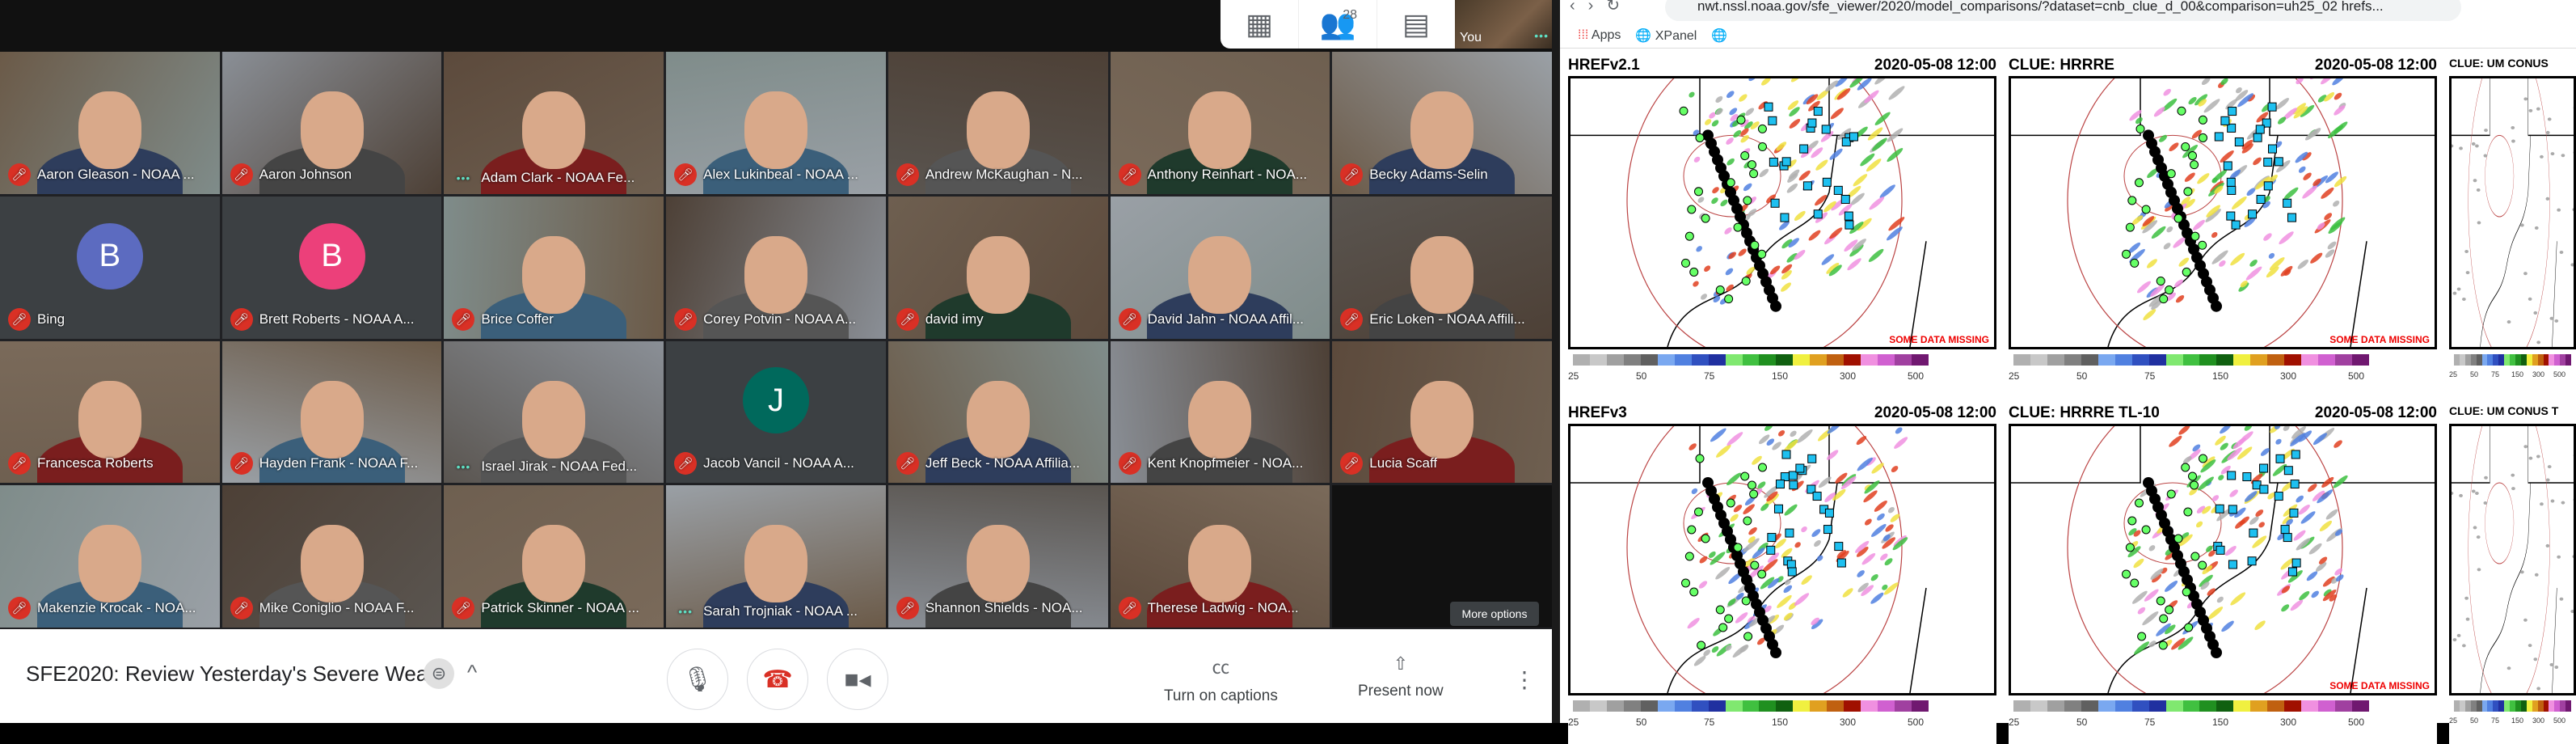  I want to click on panel-title: CLUE: UM CONUS T, so click(2512, 410).